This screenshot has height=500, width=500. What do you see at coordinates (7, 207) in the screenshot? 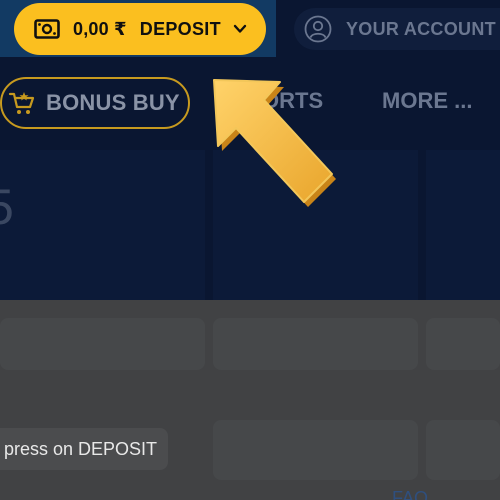
I see `hero-digit: 5` at bounding box center [7, 207].